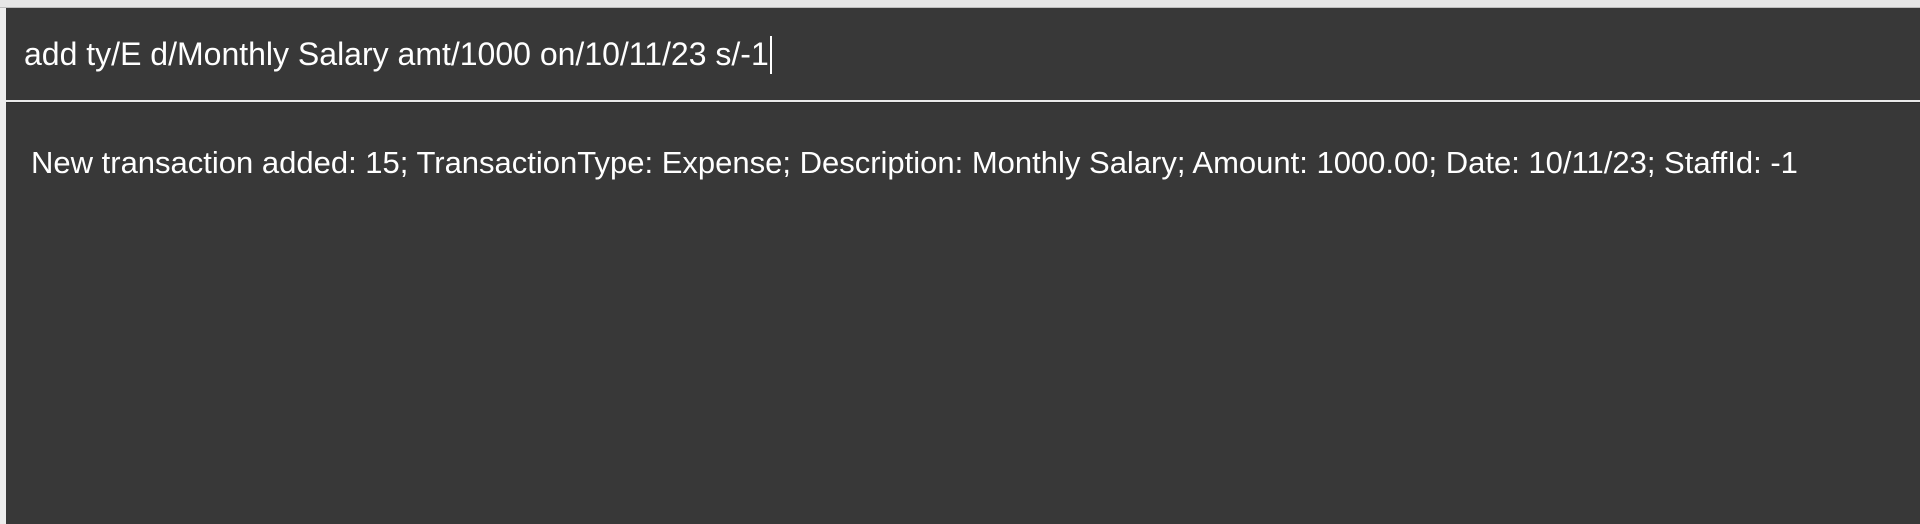 The image size is (1920, 524). What do you see at coordinates (960, 4) in the screenshot?
I see `window-top-edge` at bounding box center [960, 4].